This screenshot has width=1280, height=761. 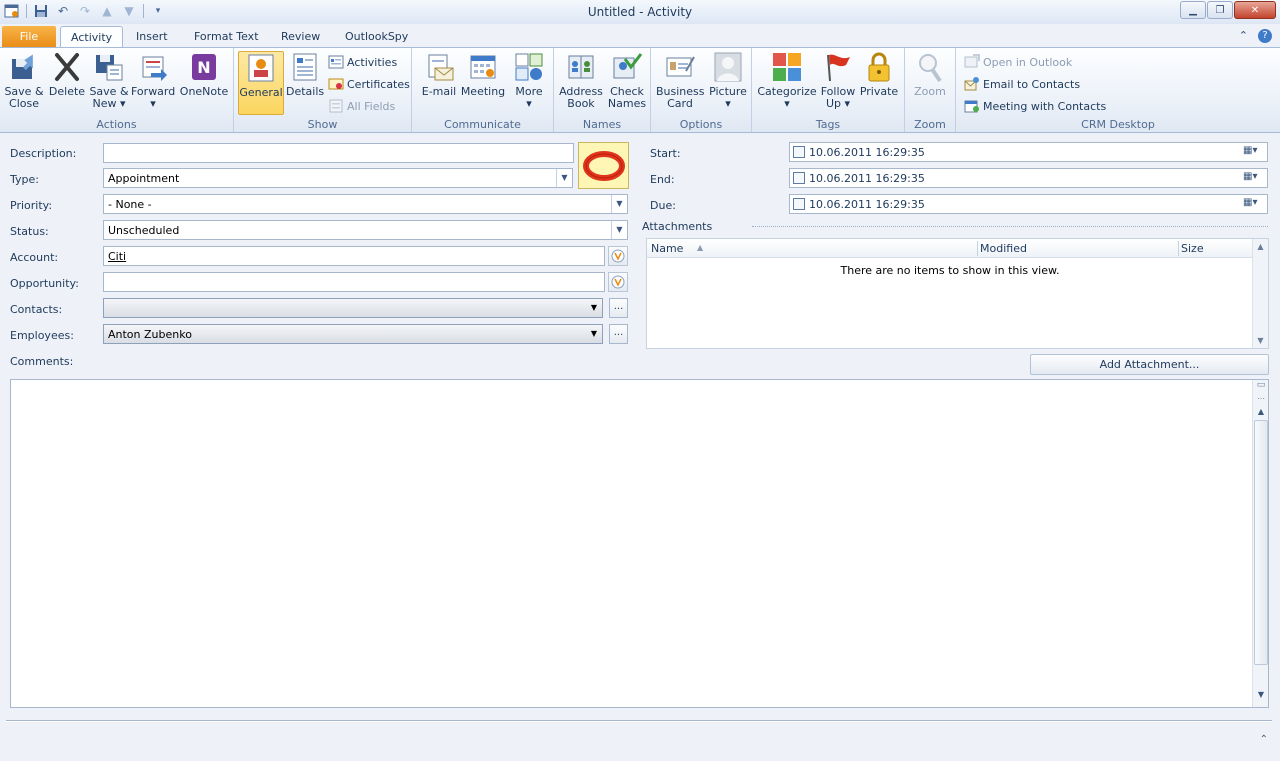 What do you see at coordinates (639, 721) in the screenshot?
I see `form-bottom-divider` at bounding box center [639, 721].